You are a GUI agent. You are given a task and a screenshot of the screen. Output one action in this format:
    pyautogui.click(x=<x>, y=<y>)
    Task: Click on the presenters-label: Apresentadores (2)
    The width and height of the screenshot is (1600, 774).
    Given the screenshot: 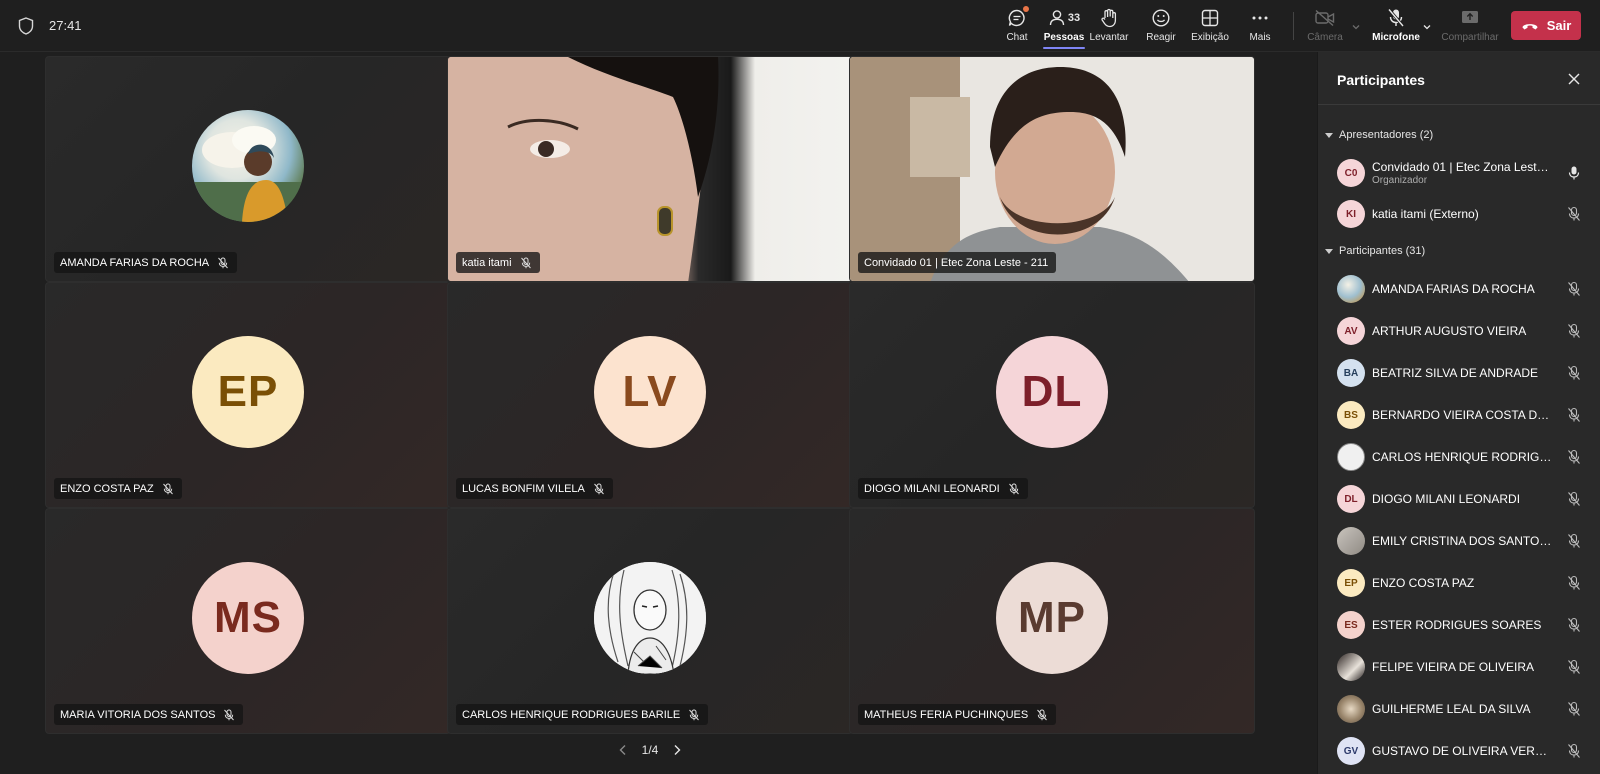 What is the action you would take?
    pyautogui.click(x=1386, y=135)
    